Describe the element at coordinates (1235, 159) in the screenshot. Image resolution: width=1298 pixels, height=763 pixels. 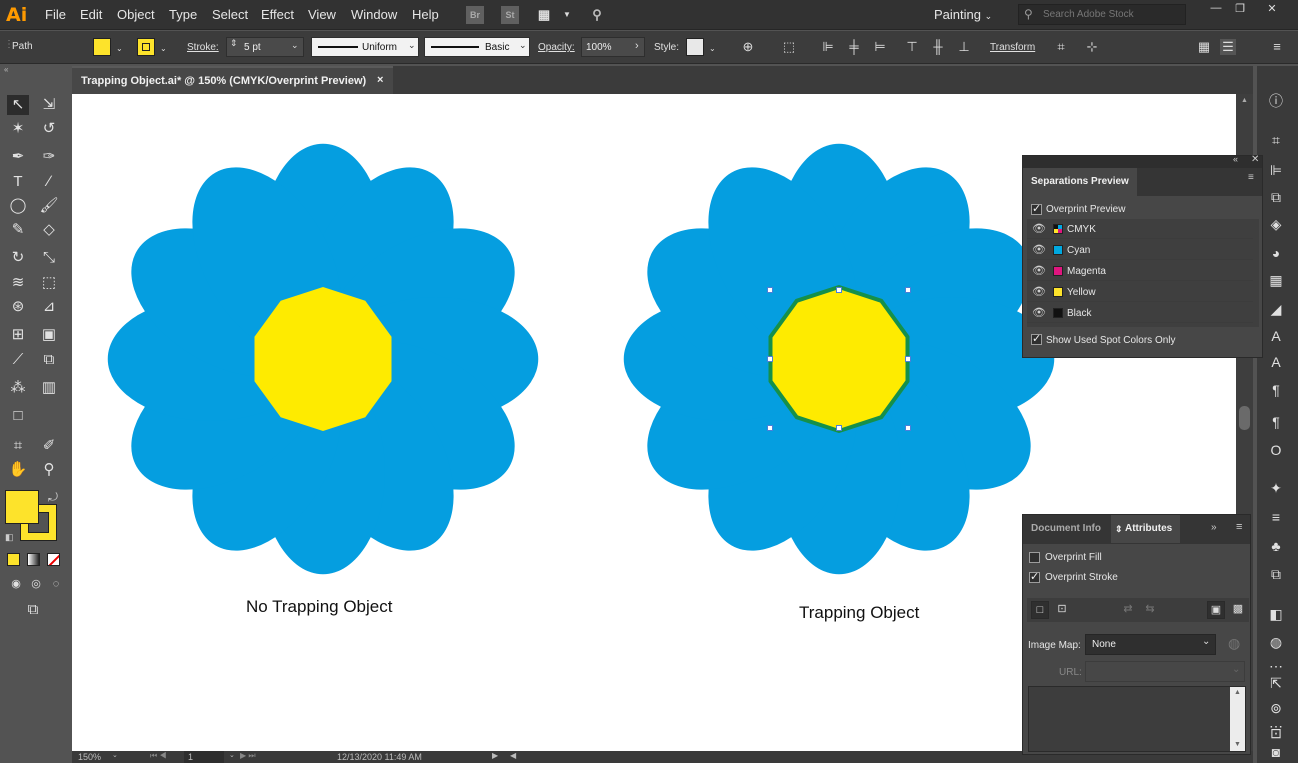
I see `collapse-icon: «` at that location.